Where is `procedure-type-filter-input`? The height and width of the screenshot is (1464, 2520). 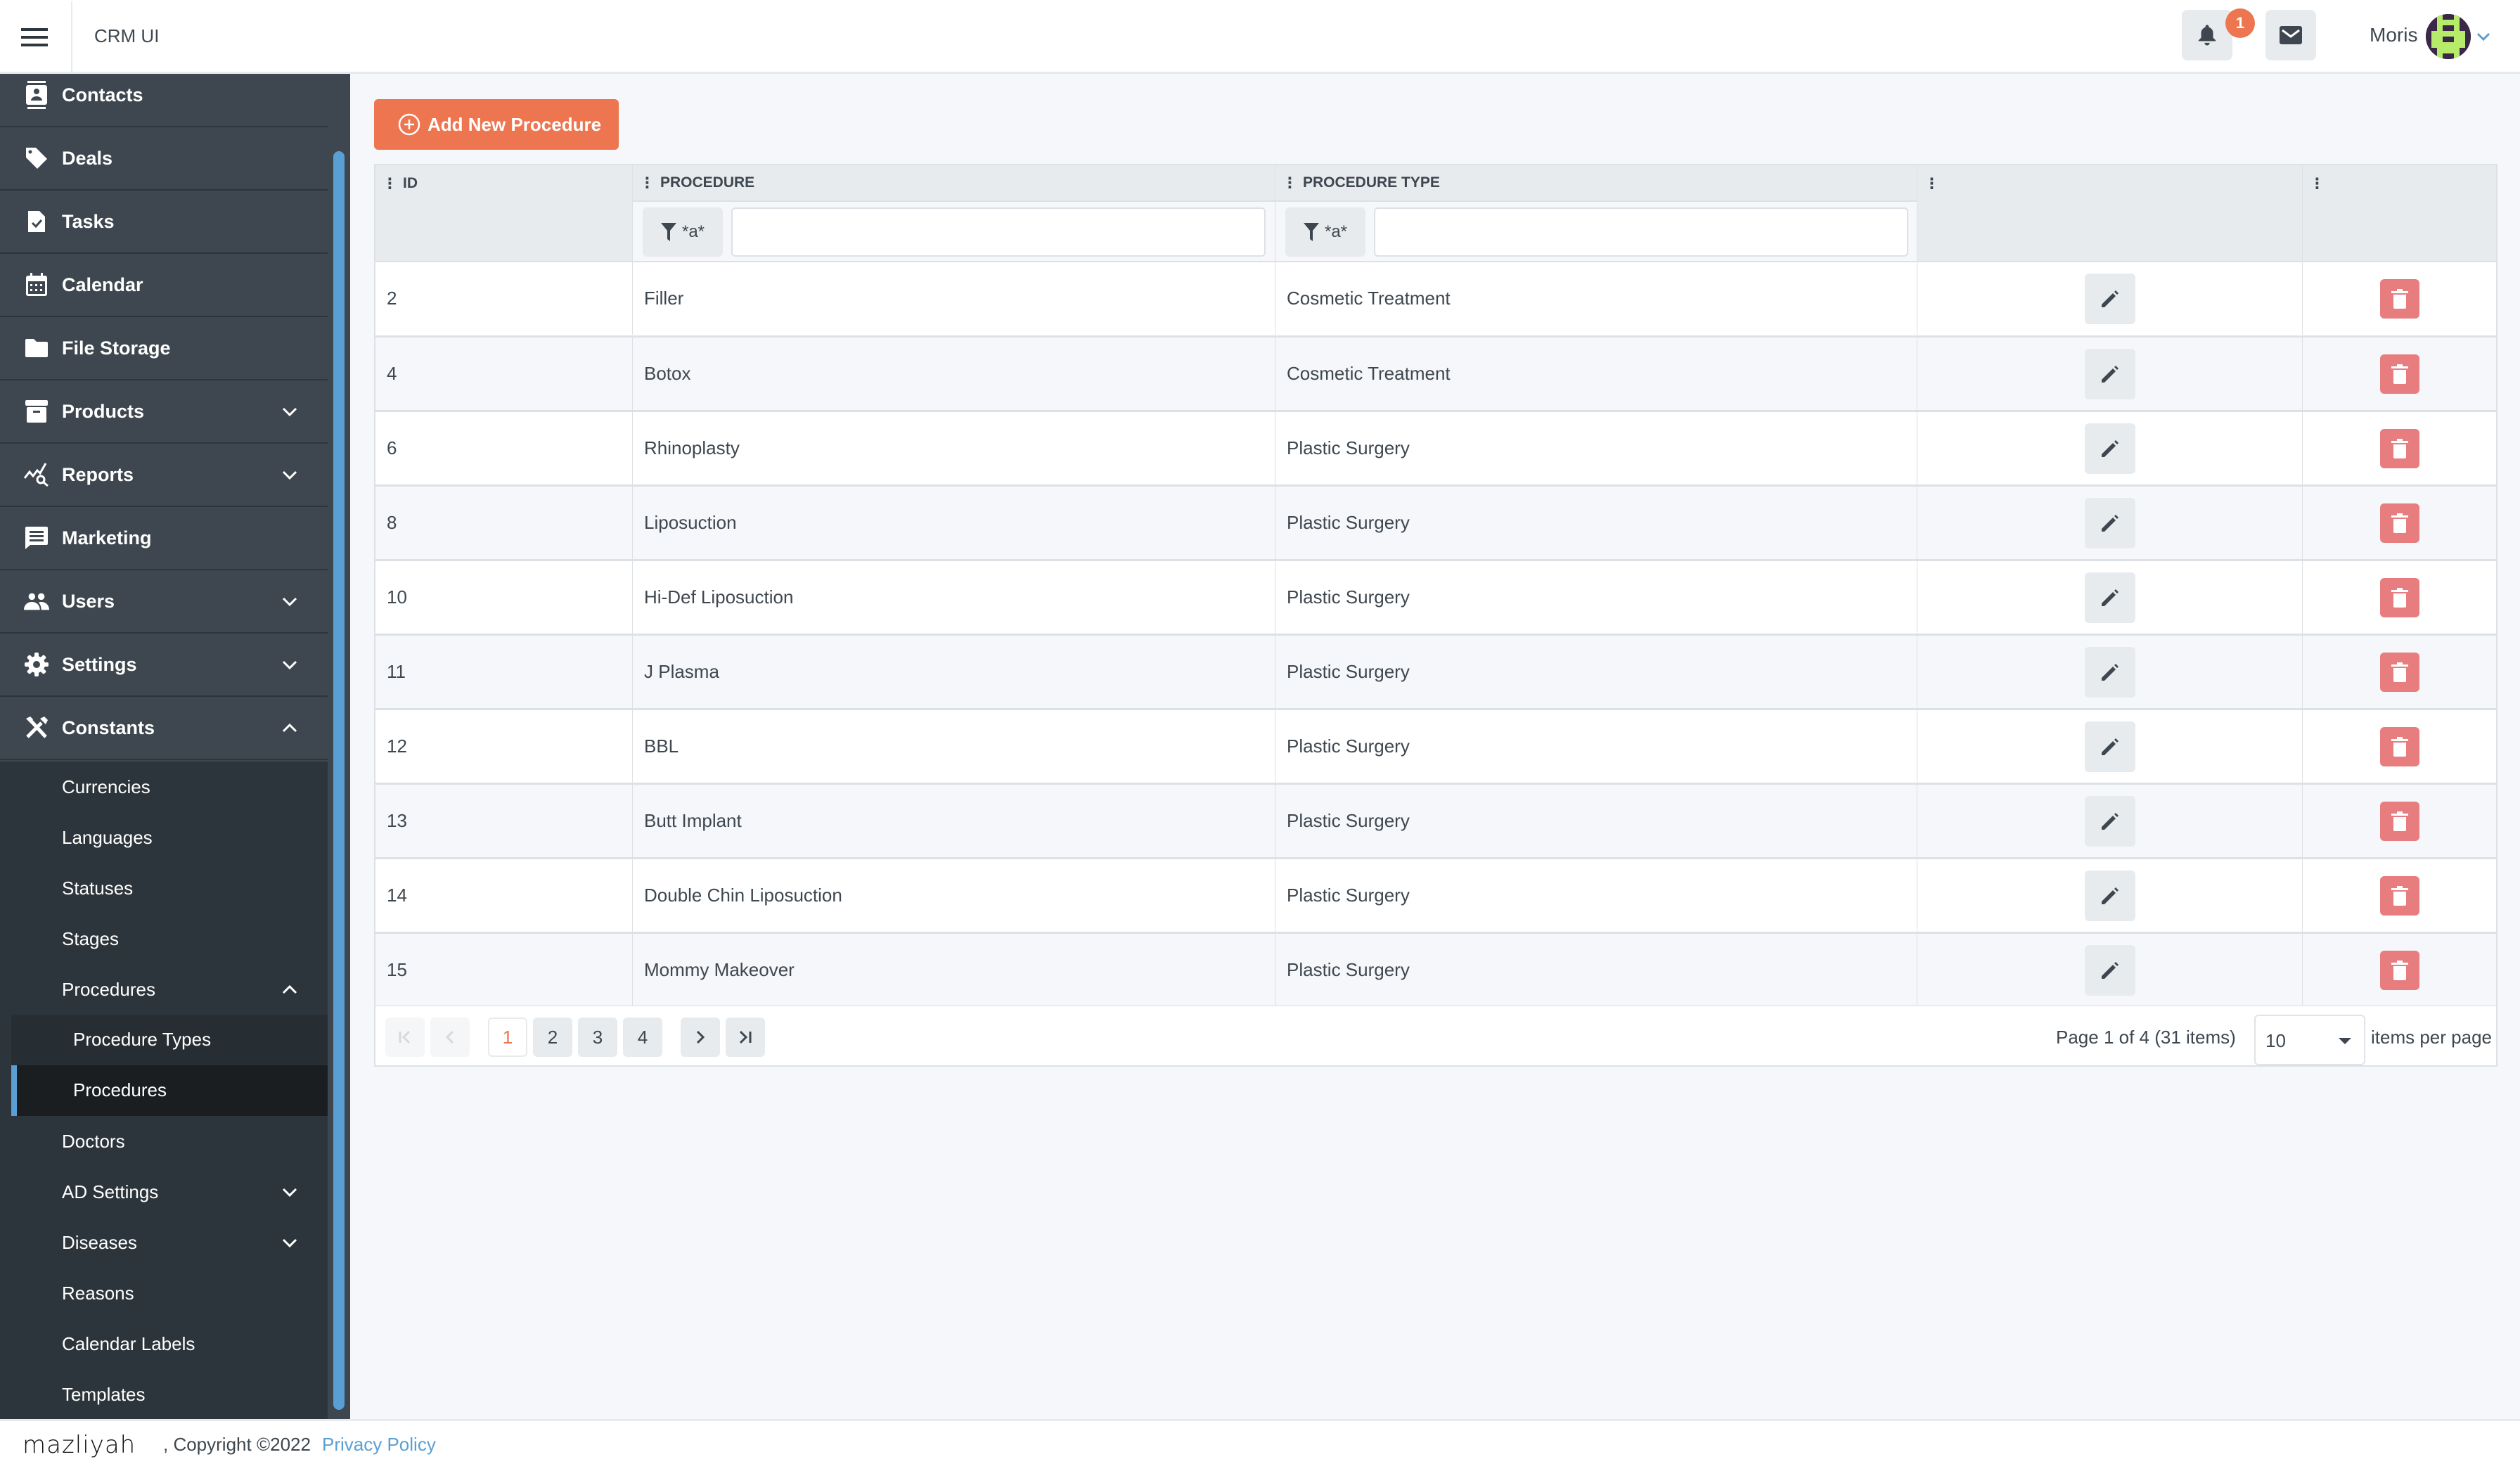
procedure-type-filter-input is located at coordinates (1641, 232).